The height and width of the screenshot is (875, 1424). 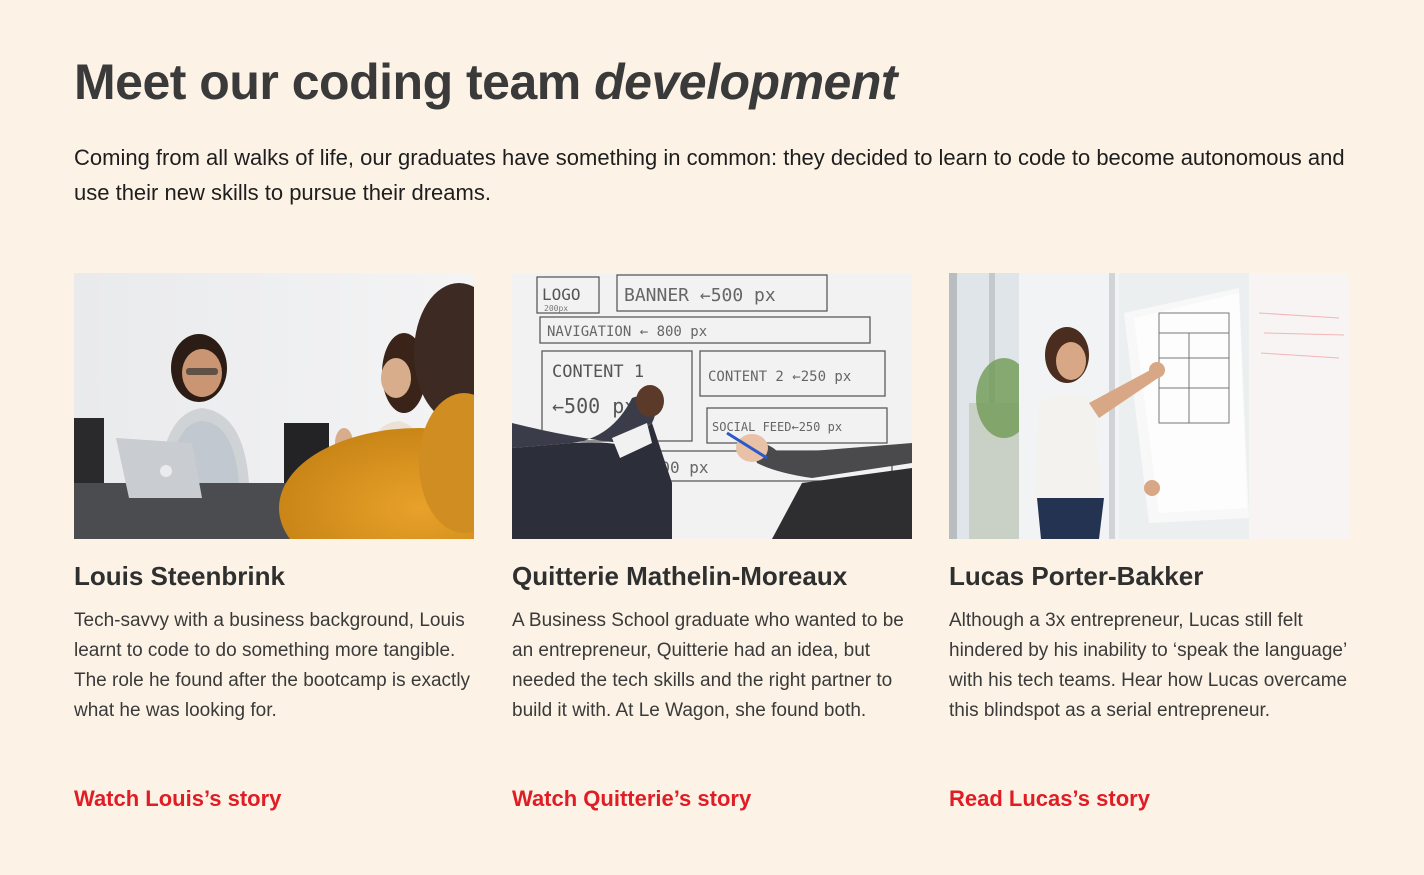 I want to click on wb-content1: CONTENT 1, so click(x=598, y=372).